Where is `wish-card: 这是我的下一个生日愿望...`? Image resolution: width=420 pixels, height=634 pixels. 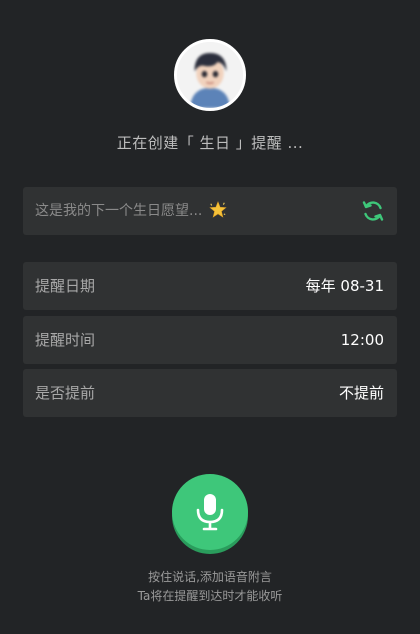 wish-card: 这是我的下一个生日愿望... is located at coordinates (210, 211).